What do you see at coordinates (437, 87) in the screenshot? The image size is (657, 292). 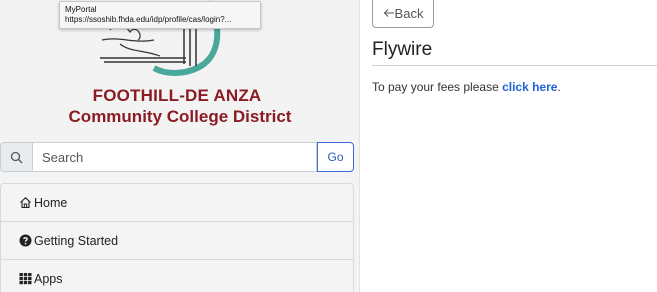 I see `instructions-text: To pay your fees please` at bounding box center [437, 87].